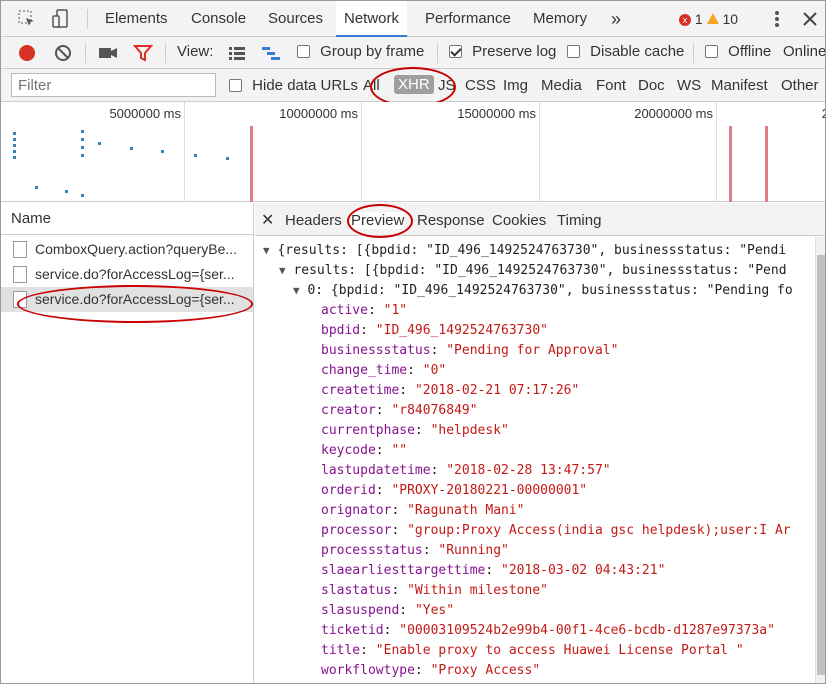 The width and height of the screenshot is (826, 684). Describe the element at coordinates (711, 51) in the screenshot. I see `offline-checkbox` at that location.